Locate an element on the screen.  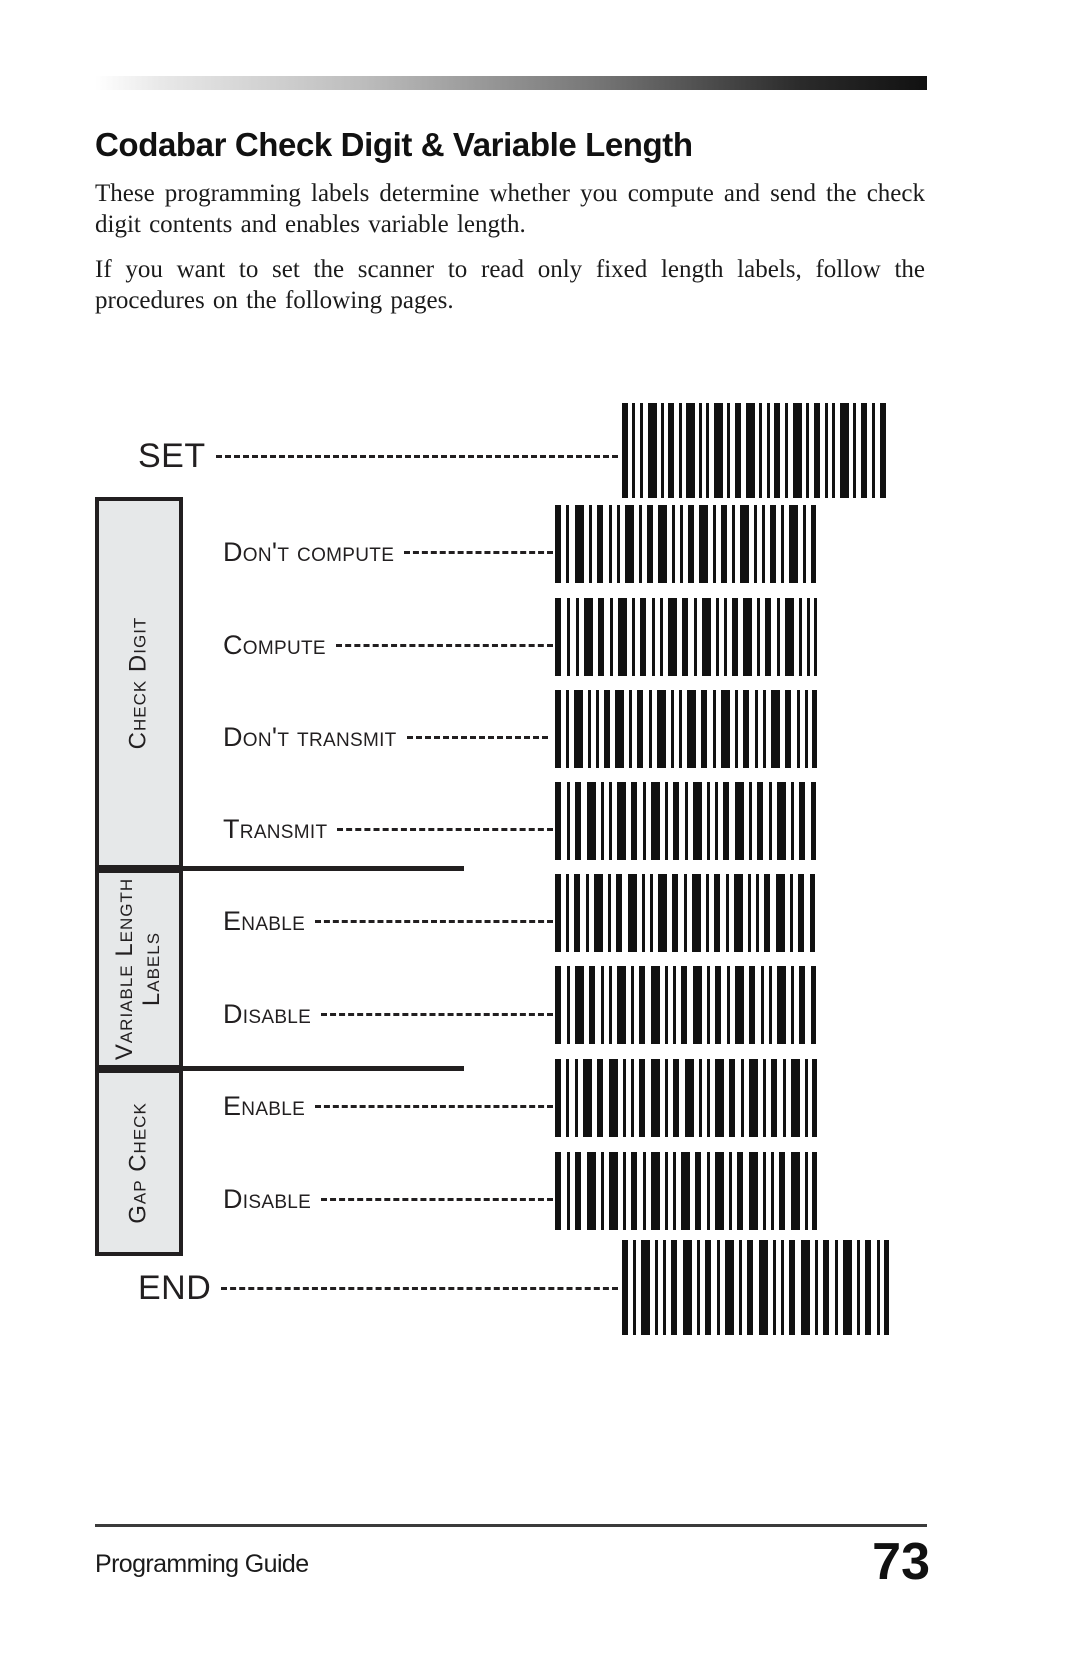
barcode-set is located at coordinates (755, 450).